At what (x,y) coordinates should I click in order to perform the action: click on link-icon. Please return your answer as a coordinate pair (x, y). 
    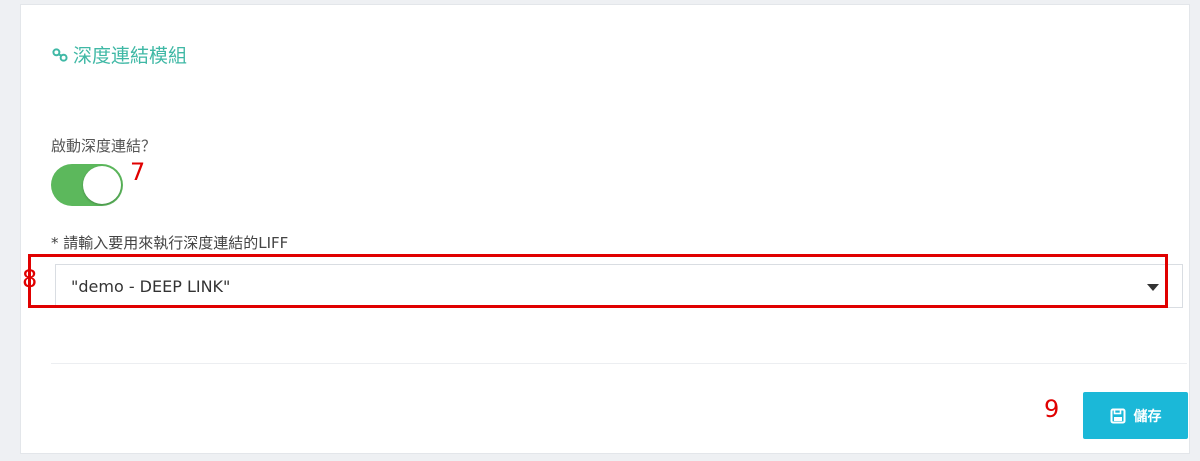
    Looking at the image, I should click on (60, 54).